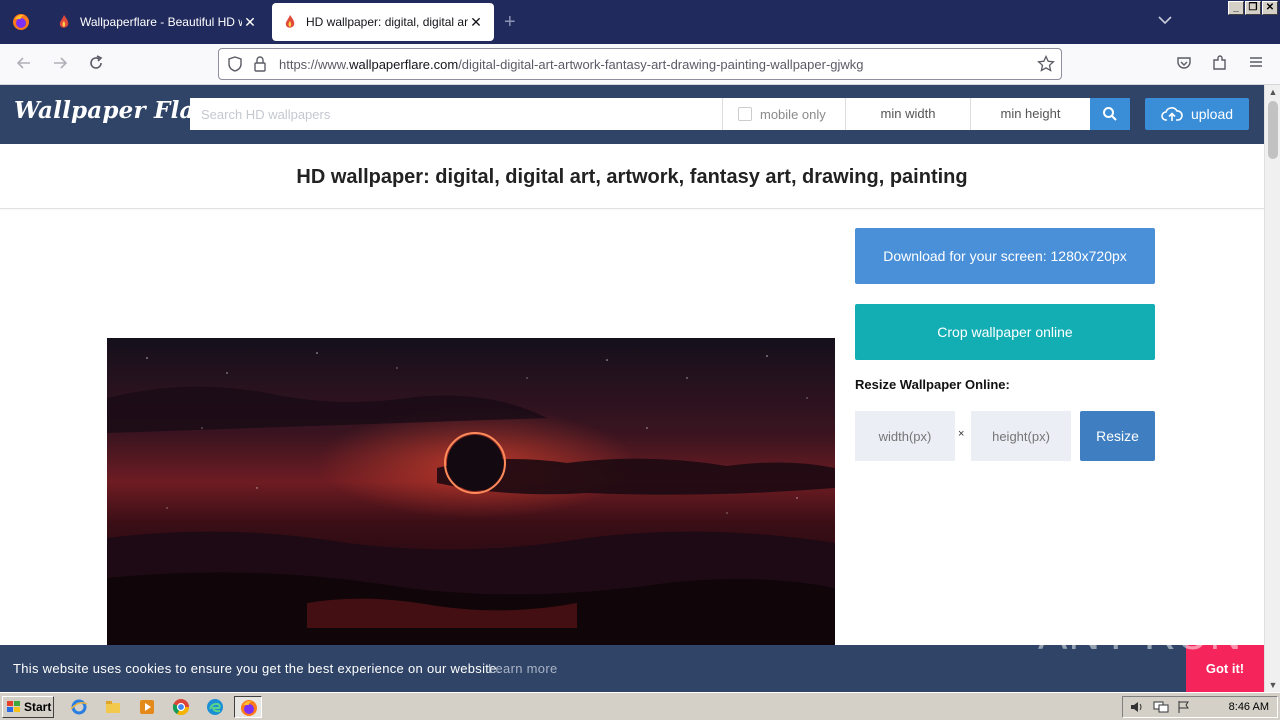 The height and width of the screenshot is (720, 1280). What do you see at coordinates (1021, 436) in the screenshot?
I see `resize-height-input` at bounding box center [1021, 436].